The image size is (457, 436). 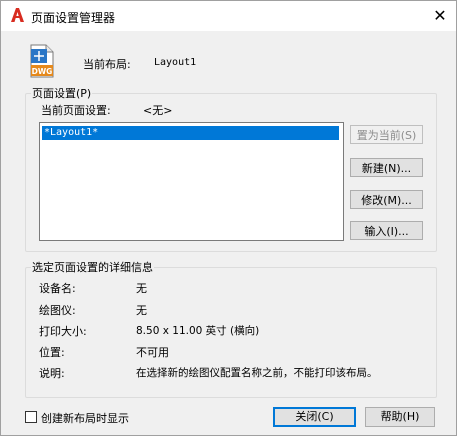 What do you see at coordinates (42, 61) in the screenshot?
I see `dwg-file-icon: DWG` at bounding box center [42, 61].